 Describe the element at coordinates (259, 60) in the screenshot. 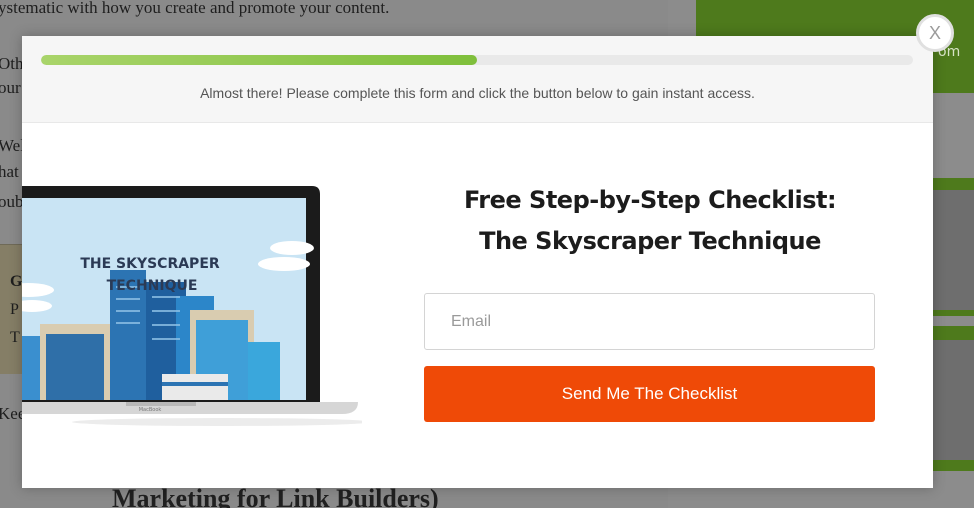

I see `progress-bar-fill` at that location.